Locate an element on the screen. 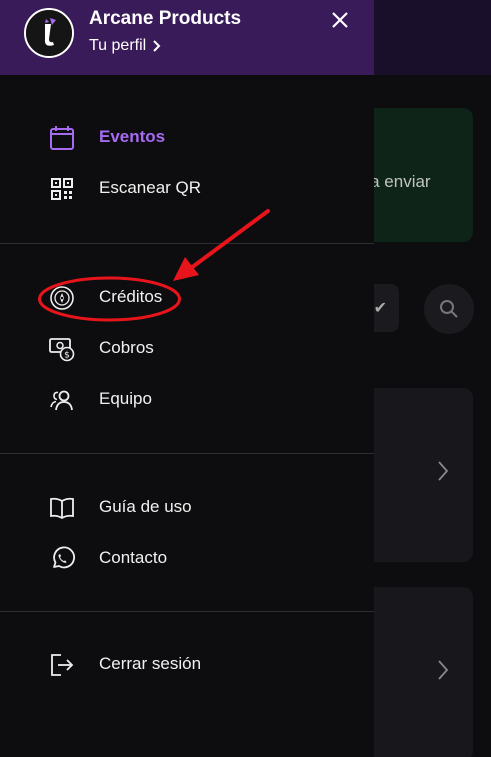 The image size is (491, 757). org-avatar is located at coordinates (49, 33).